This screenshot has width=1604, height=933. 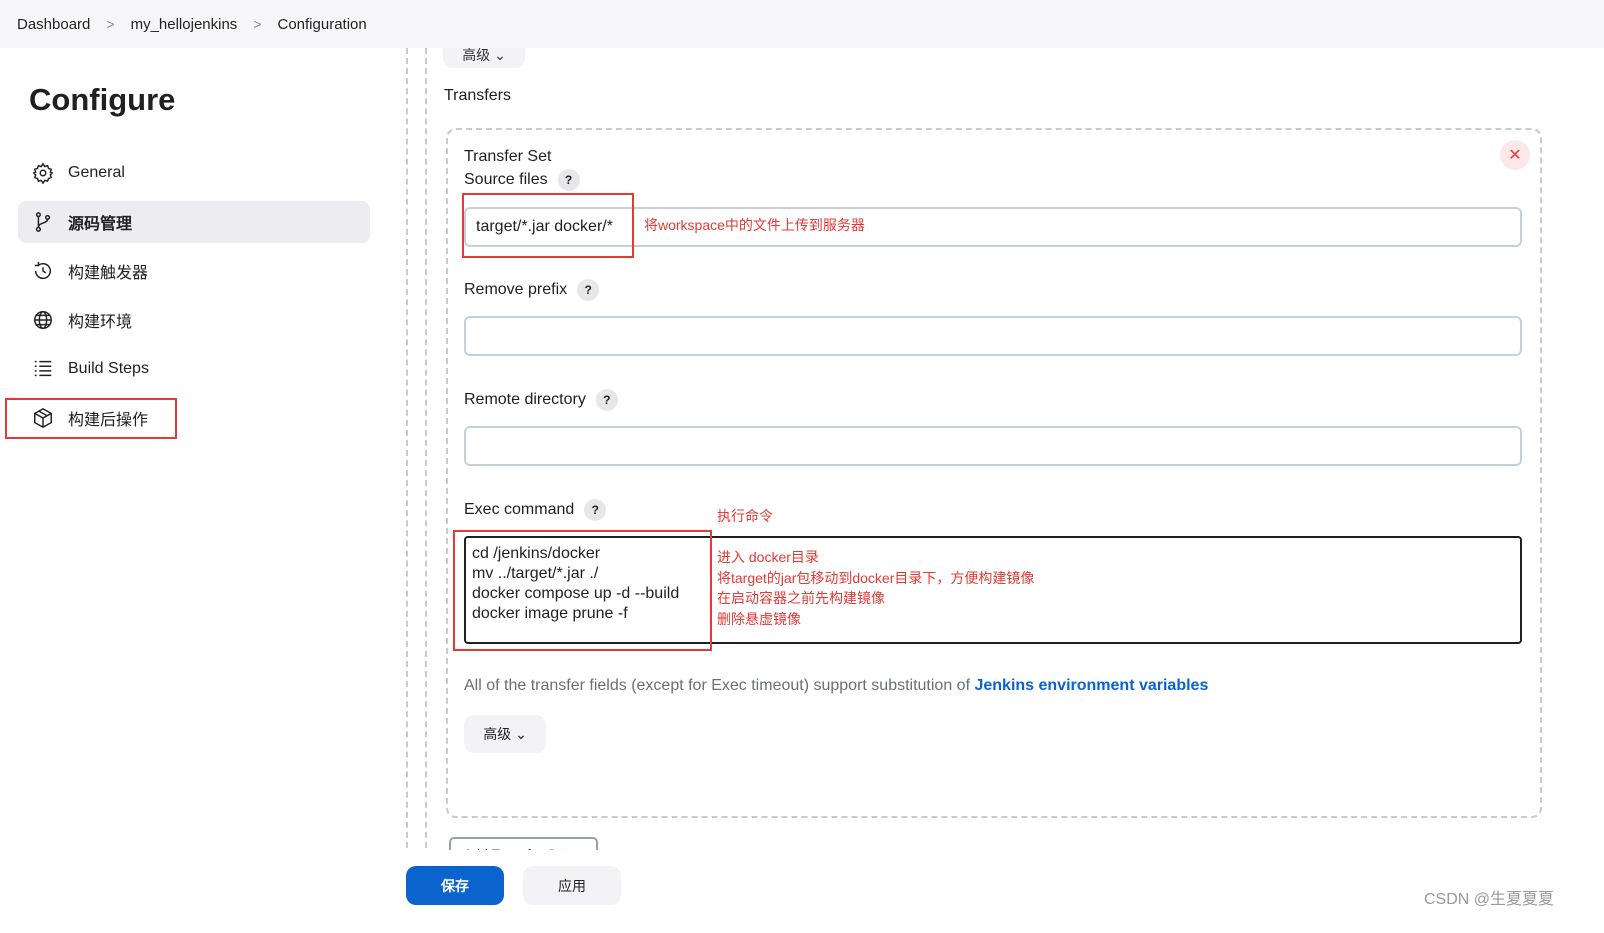 I want to click on sidebar-item-label: 源码管理, so click(x=100, y=224).